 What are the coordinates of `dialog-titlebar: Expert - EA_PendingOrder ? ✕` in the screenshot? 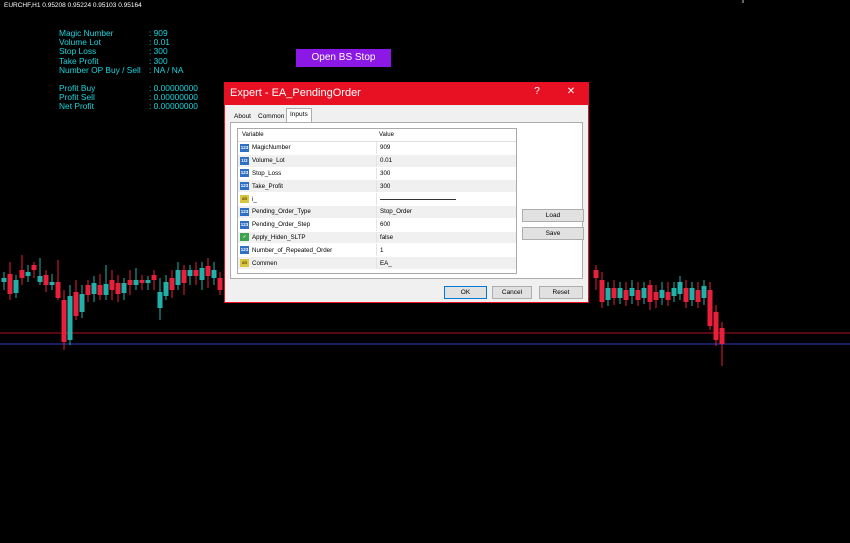 It's located at (406, 94).